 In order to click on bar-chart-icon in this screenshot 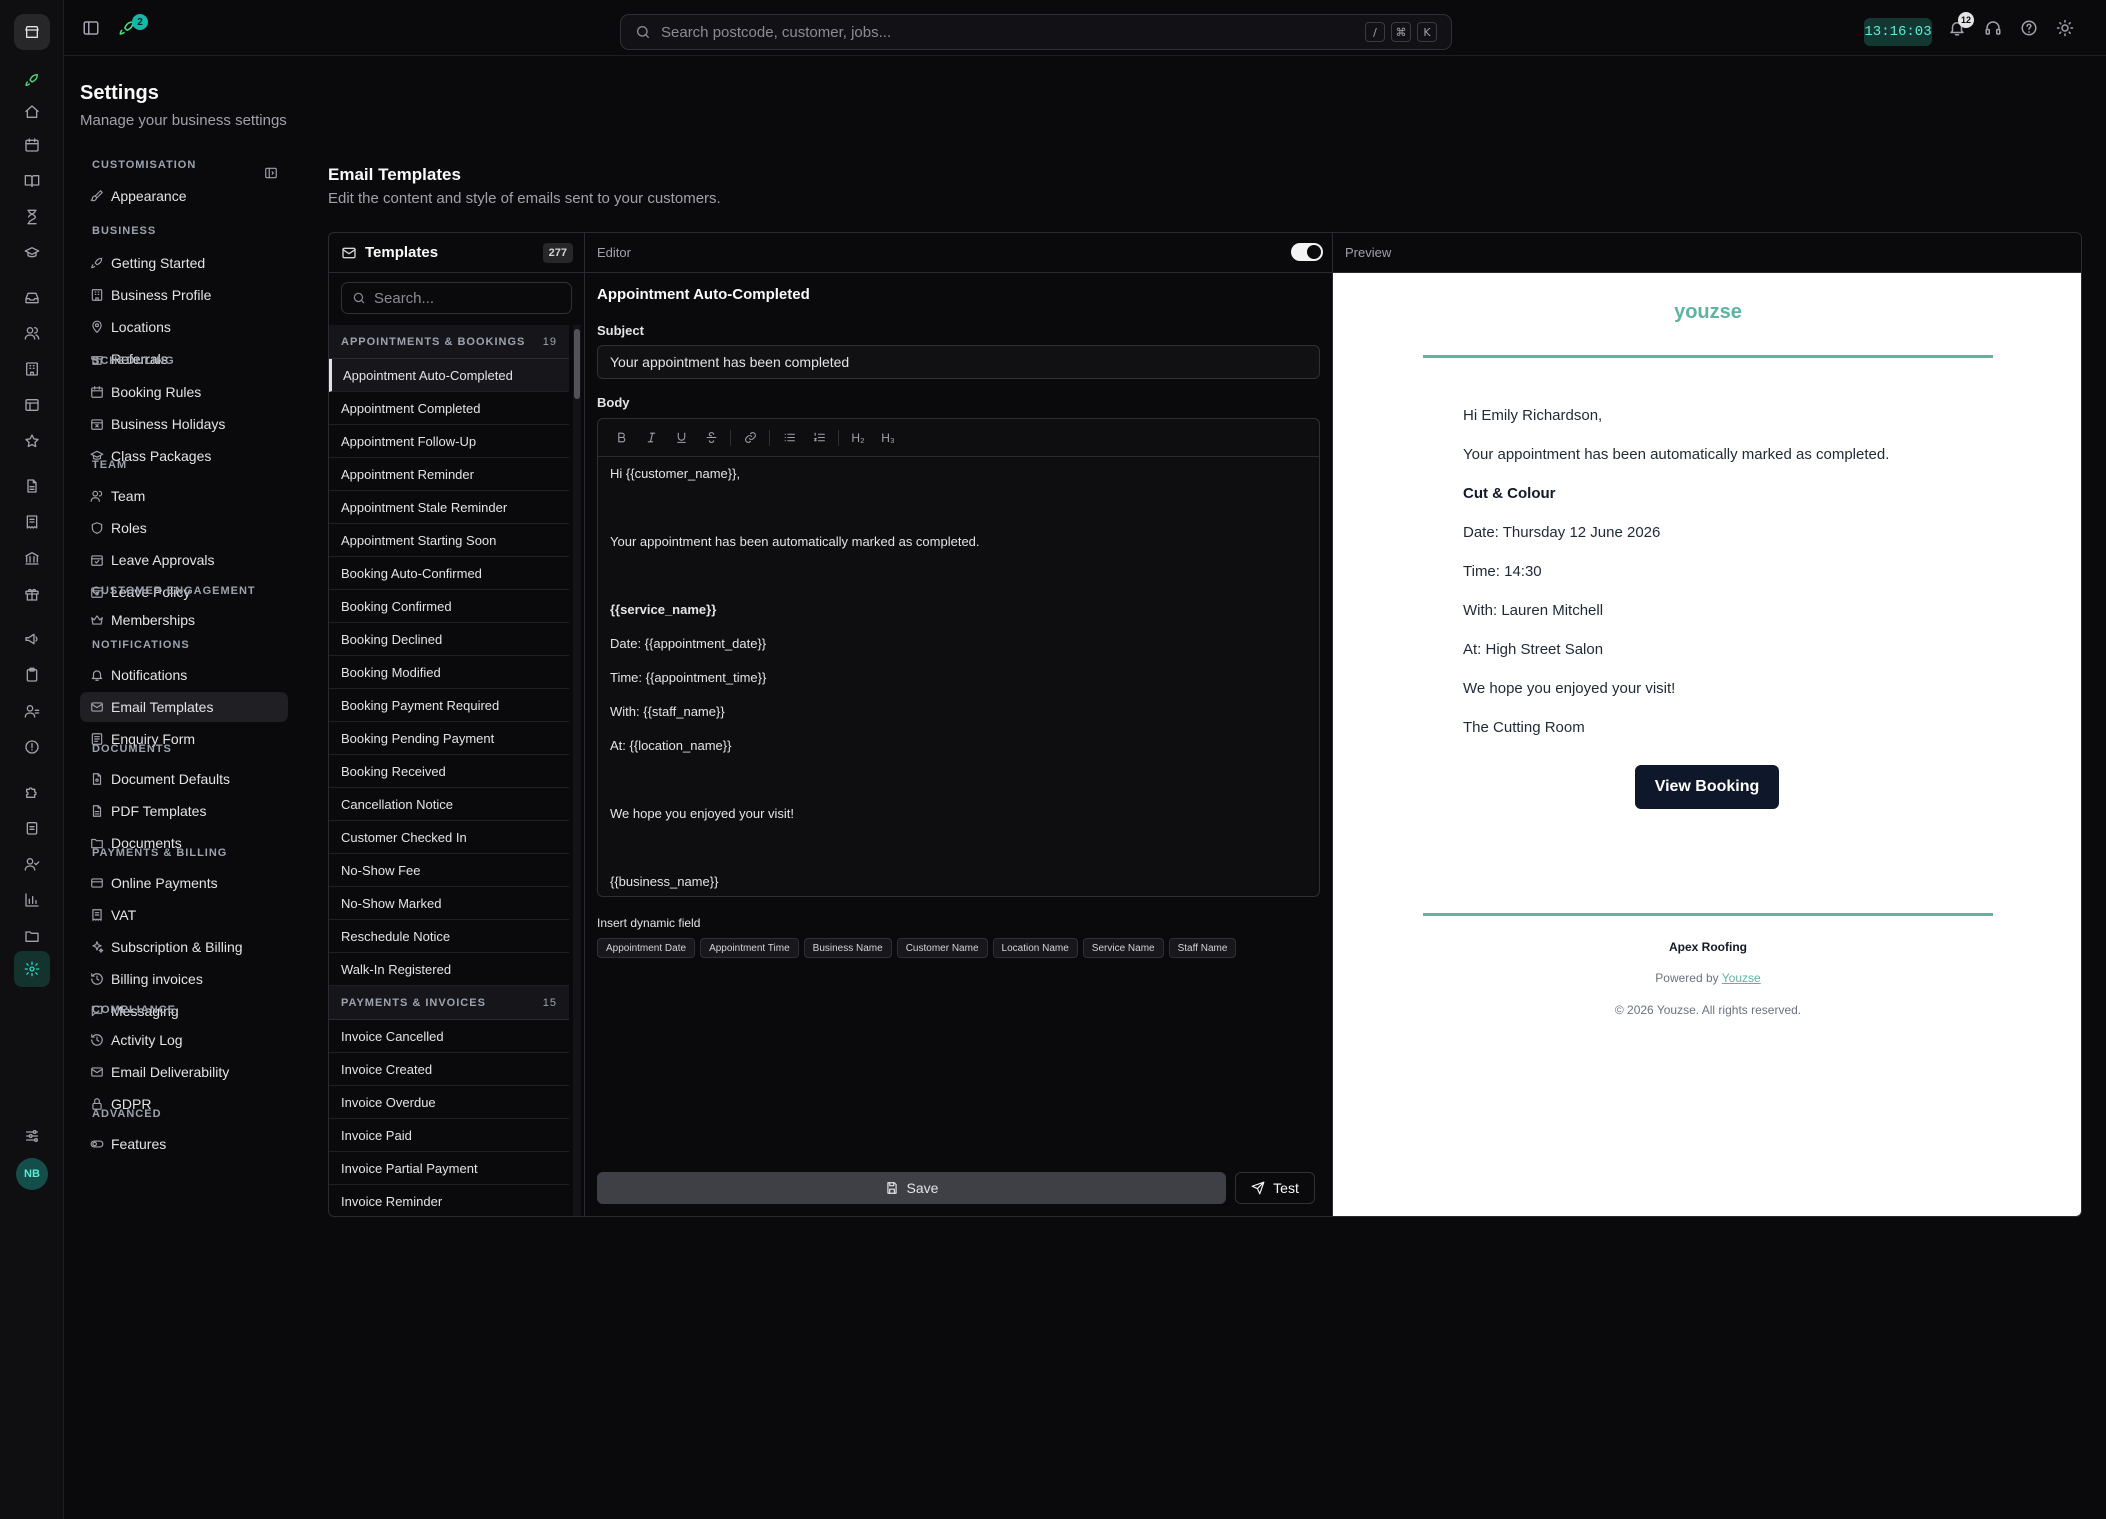, I will do `click(32, 900)`.